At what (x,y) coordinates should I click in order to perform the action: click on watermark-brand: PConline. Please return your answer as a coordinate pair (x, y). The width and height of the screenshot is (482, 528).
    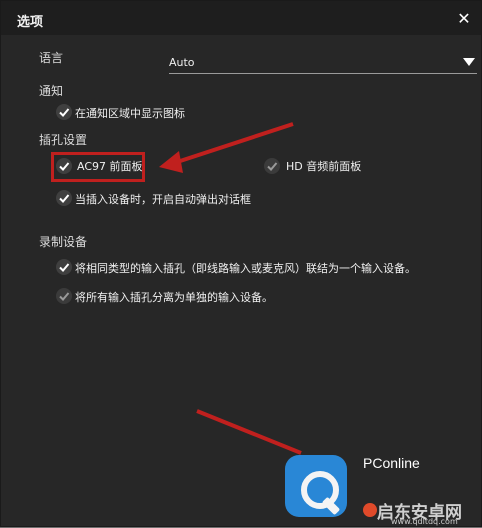
    Looking at the image, I should click on (391, 463).